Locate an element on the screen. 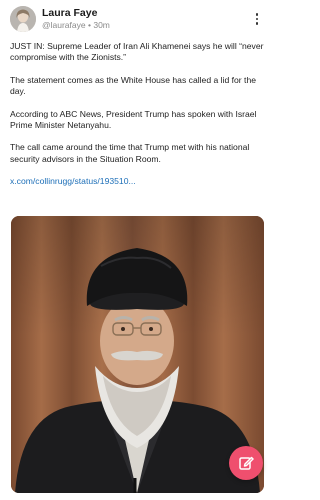 Image resolution: width=320 pixels, height=500 pixels. post-time: 30m is located at coordinates (101, 25).